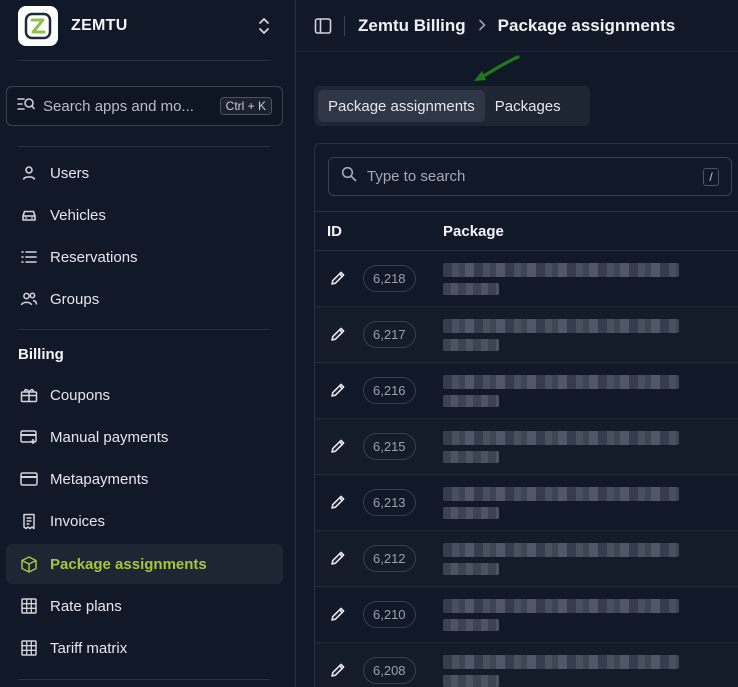  Describe the element at coordinates (94, 257) in the screenshot. I see `nav-item-label: Reservations` at that location.